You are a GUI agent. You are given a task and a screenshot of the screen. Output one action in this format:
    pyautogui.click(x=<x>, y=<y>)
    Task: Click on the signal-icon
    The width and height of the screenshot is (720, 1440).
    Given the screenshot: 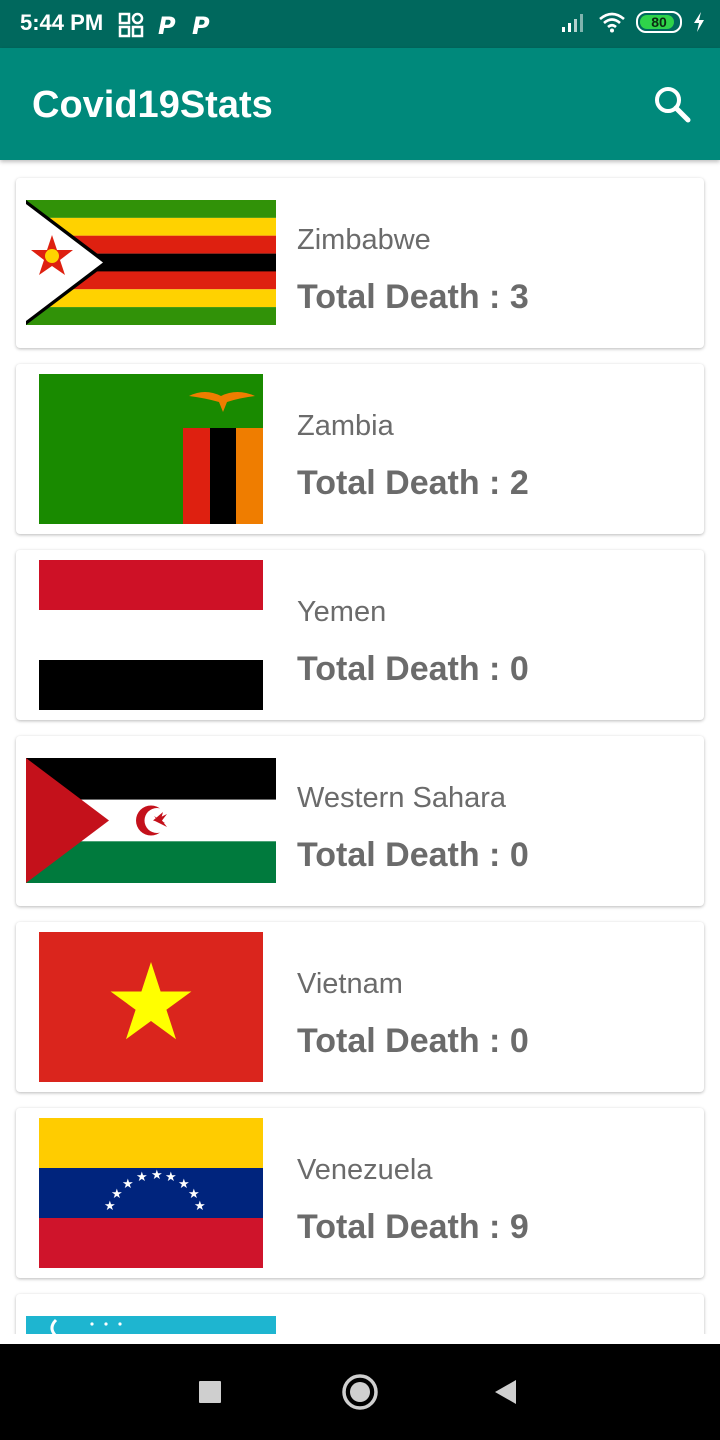 What is the action you would take?
    pyautogui.click(x=572, y=23)
    